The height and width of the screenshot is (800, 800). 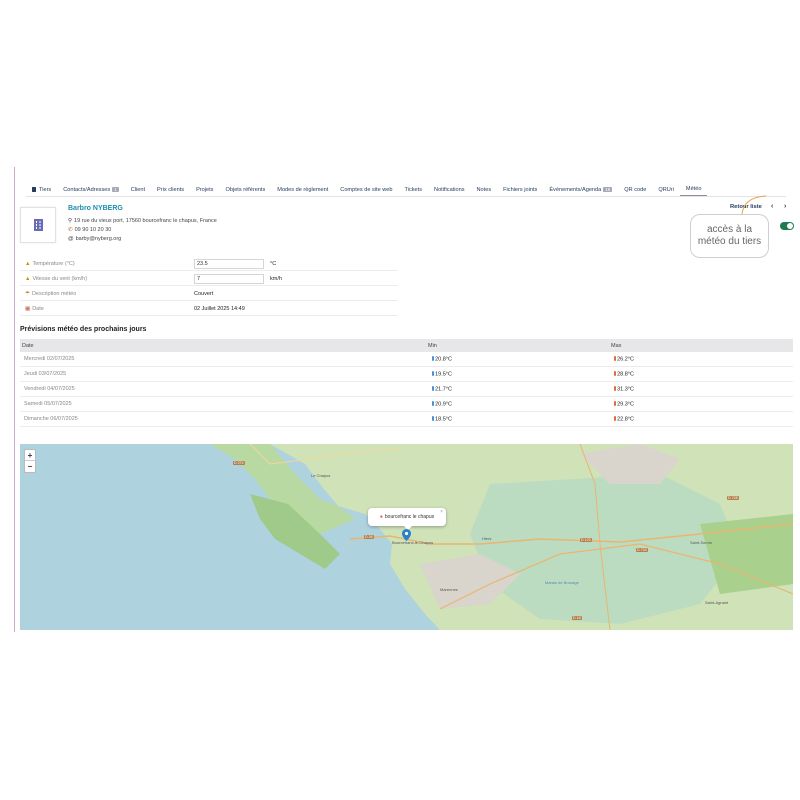 I want to click on tab-tickets: Tickets, so click(x=414, y=190).